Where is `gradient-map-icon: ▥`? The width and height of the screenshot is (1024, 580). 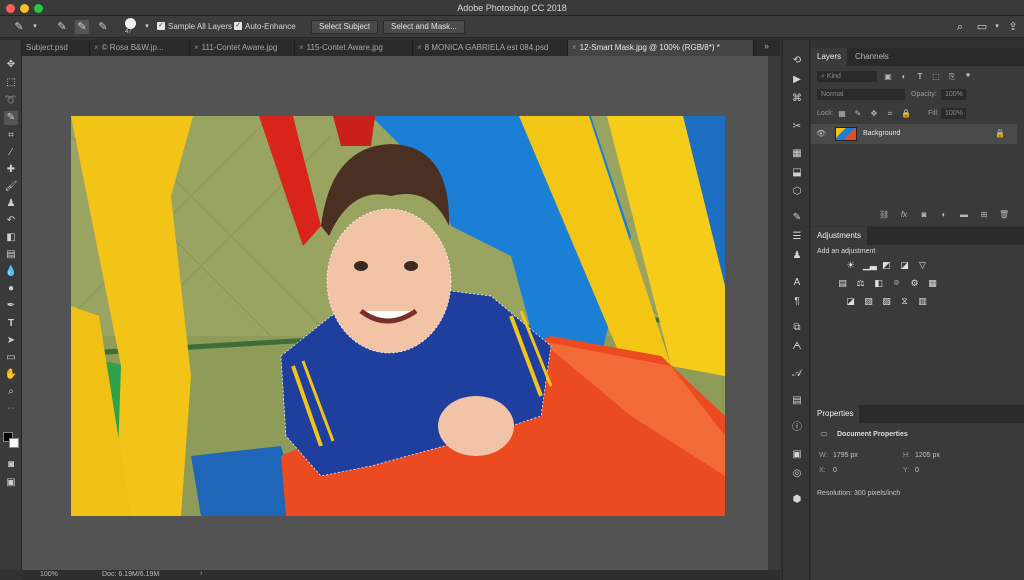 gradient-map-icon: ▥ is located at coordinates (922, 301).